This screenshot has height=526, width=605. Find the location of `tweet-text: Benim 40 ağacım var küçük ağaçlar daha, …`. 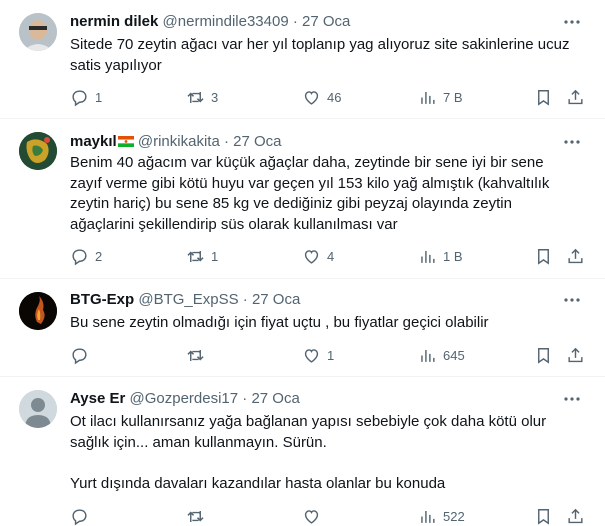

tweet-text: Benim 40 ağacım var küçük ağaçlar daha, … is located at coordinates (310, 193).